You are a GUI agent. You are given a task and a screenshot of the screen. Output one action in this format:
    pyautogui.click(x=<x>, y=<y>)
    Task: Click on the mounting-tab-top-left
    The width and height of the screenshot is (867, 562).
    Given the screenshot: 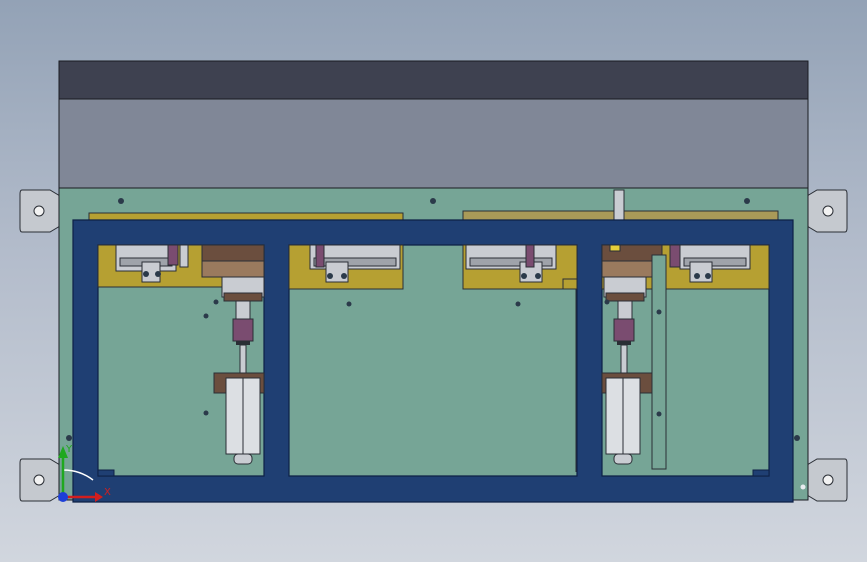 What is the action you would take?
    pyautogui.click(x=40, y=211)
    